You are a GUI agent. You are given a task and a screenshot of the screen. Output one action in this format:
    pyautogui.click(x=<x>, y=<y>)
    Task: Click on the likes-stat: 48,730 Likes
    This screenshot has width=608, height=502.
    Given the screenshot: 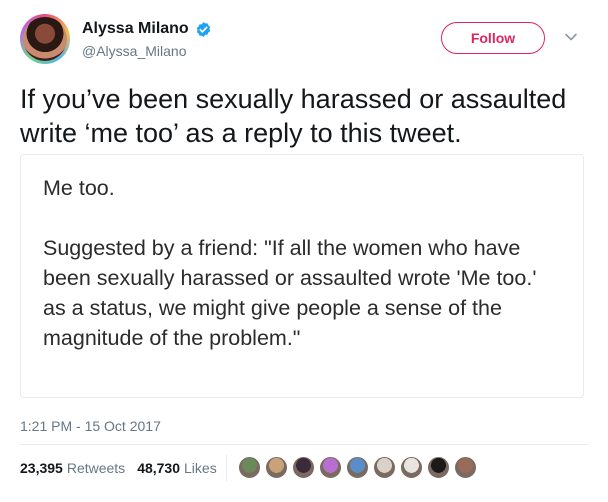 What is the action you would take?
    pyautogui.click(x=177, y=468)
    